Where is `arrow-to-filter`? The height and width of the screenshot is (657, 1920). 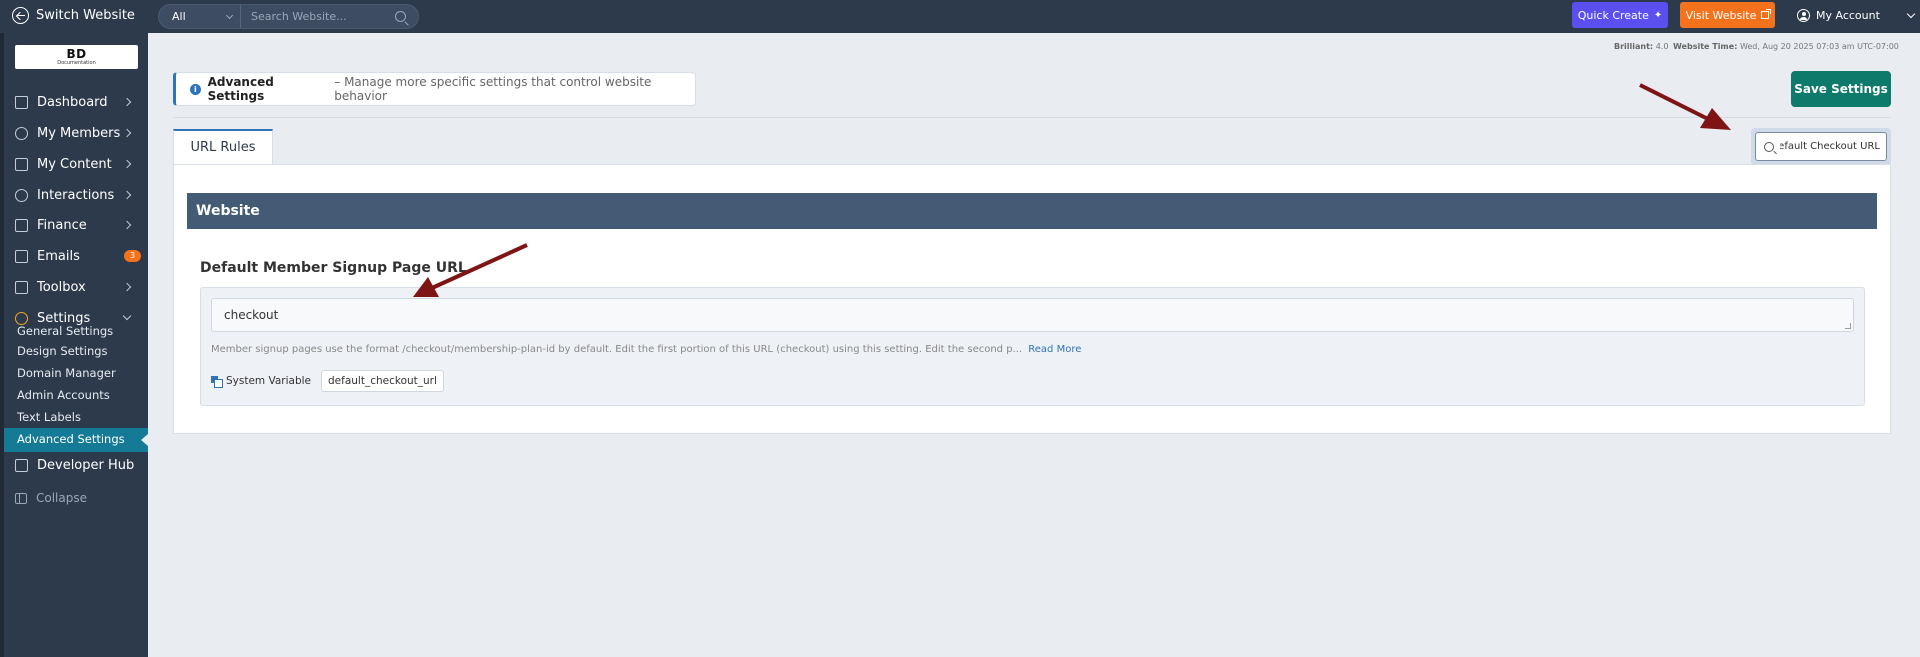
arrow-to-filter is located at coordinates (1676, 103).